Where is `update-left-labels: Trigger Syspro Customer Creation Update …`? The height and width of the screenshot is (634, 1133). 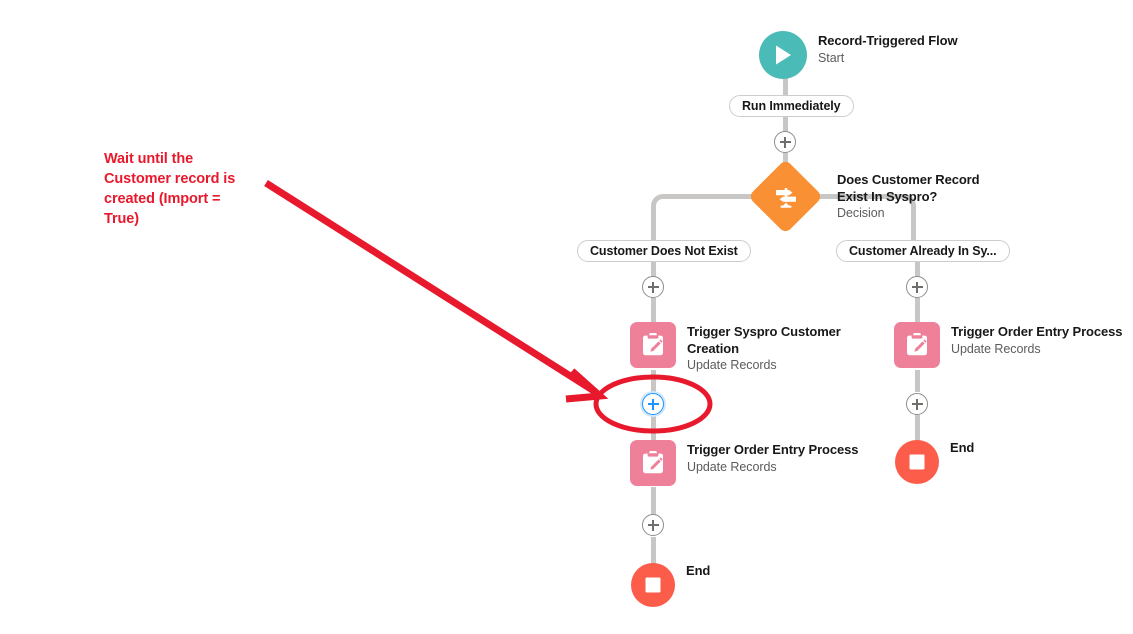 update-left-labels: Trigger Syspro Customer Creation Update … is located at coordinates (771, 347).